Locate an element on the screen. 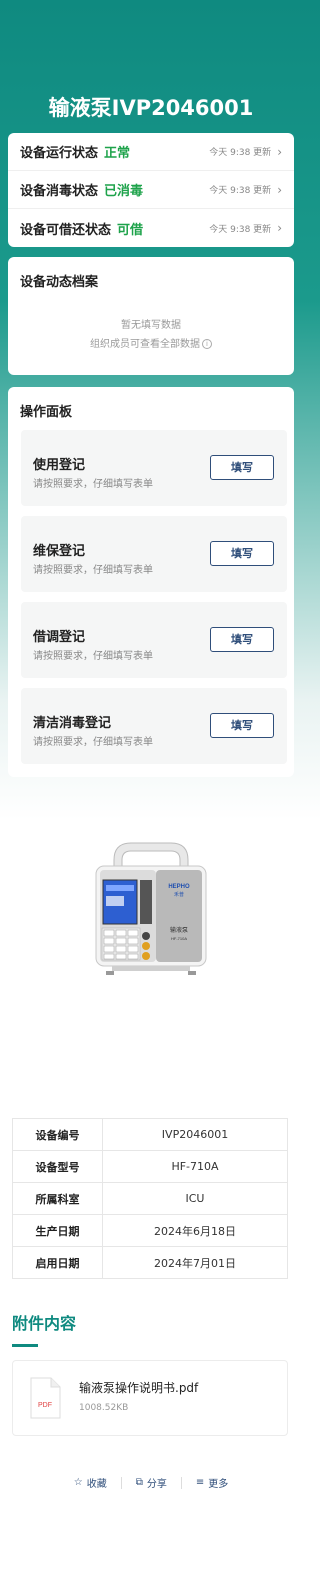  more-label: 更多 is located at coordinates (218, 1484).